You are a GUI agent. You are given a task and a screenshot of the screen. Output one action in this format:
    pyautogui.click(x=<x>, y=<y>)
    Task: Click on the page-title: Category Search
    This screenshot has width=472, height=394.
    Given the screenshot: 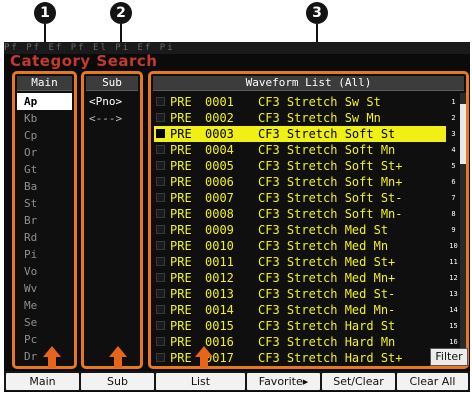 What is the action you would take?
    pyautogui.click(x=84, y=61)
    